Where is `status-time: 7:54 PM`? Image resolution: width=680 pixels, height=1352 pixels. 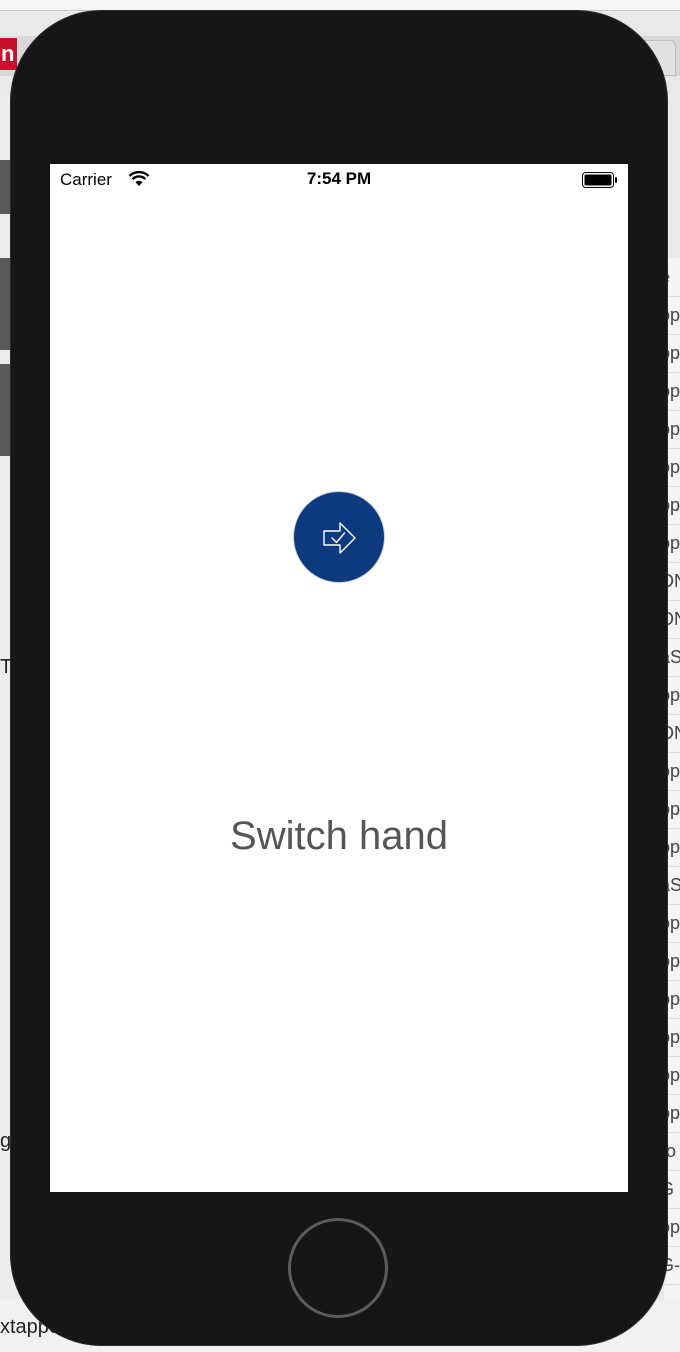 status-time: 7:54 PM is located at coordinates (339, 178).